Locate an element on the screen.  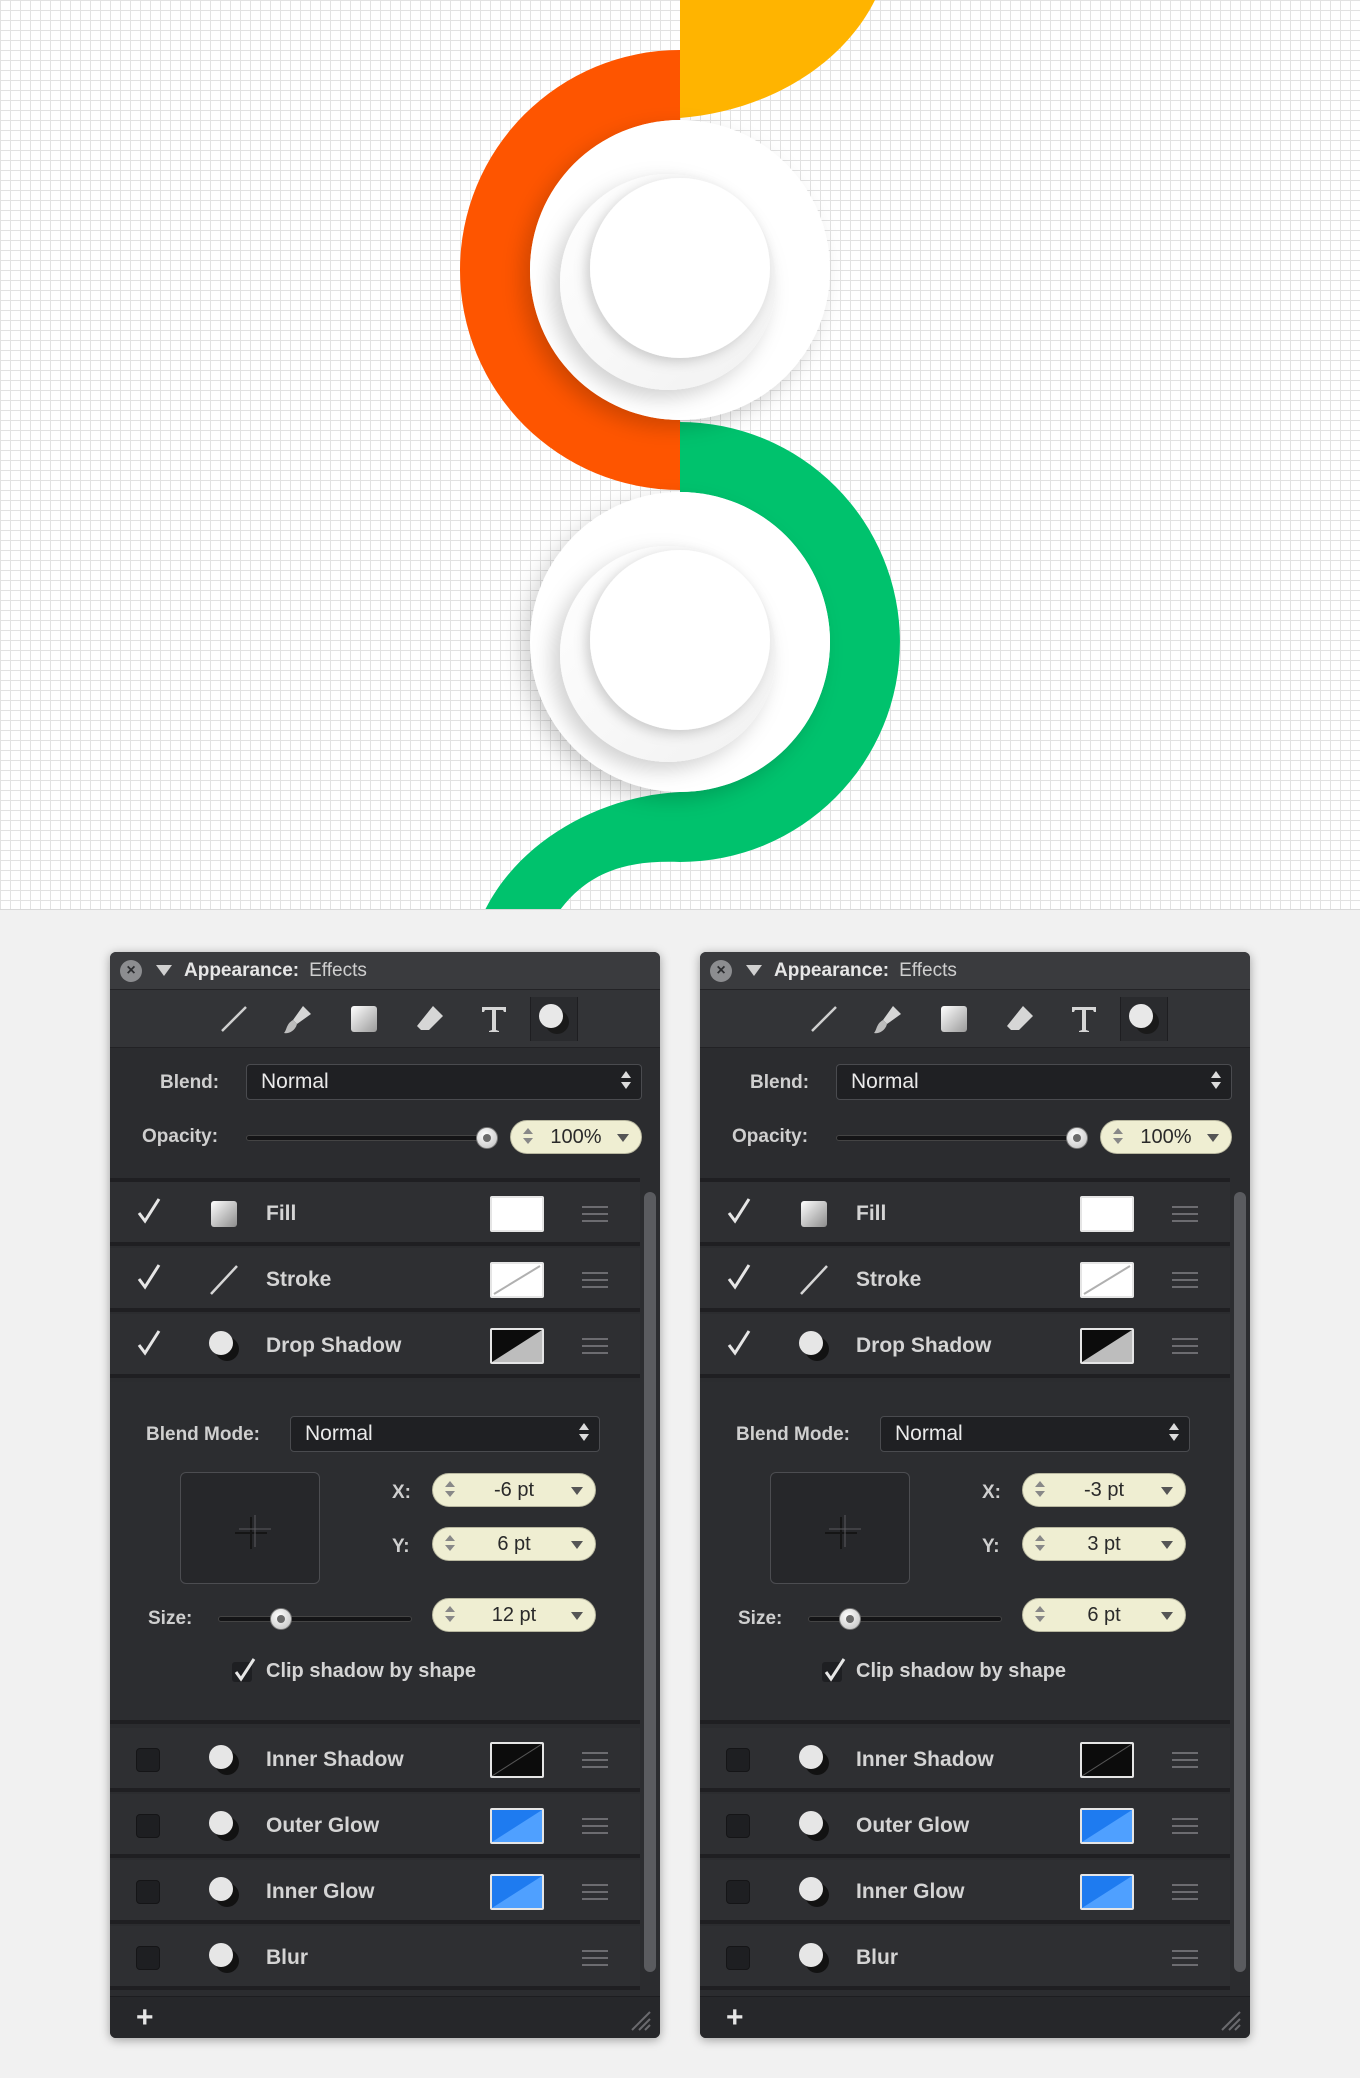
size-stepper: 12 pt is located at coordinates (514, 1615).